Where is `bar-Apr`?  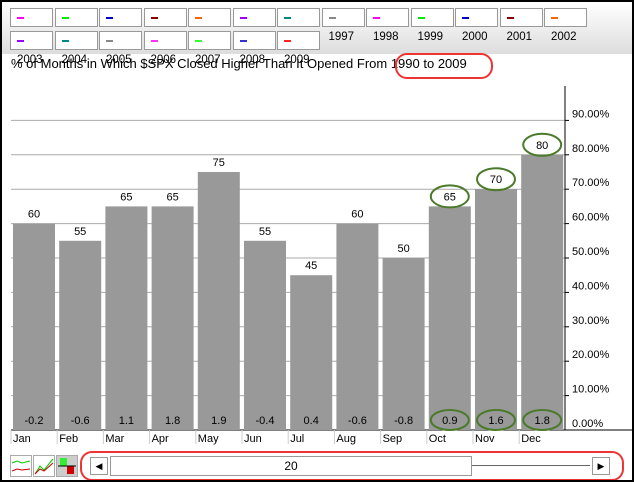 bar-Apr is located at coordinates (172, 318).